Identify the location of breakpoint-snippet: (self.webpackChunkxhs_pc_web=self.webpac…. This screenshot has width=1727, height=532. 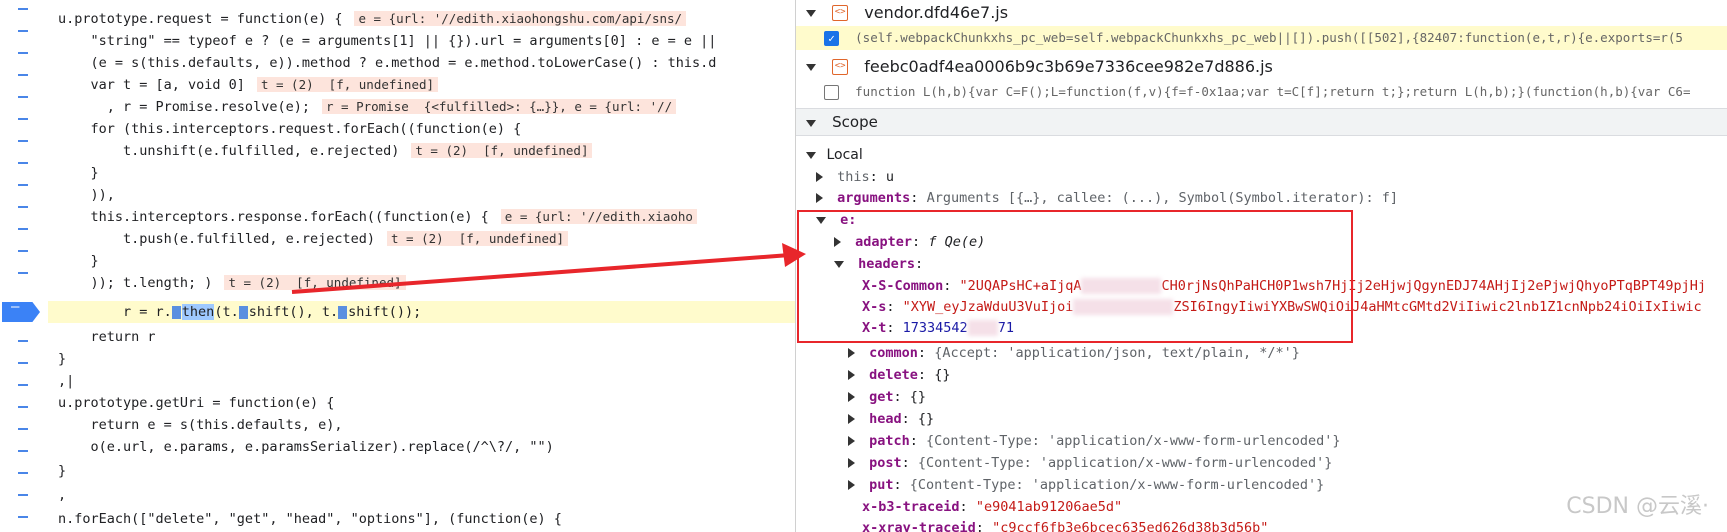
(1269, 37).